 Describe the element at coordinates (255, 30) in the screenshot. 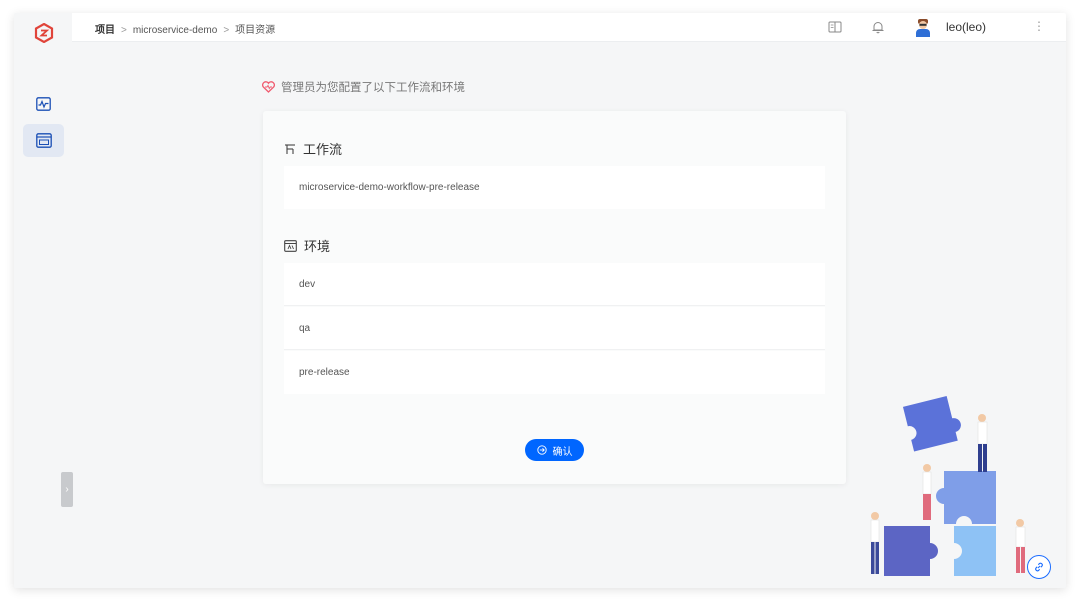

I see `breadcrumb-current: 项目资源` at that location.